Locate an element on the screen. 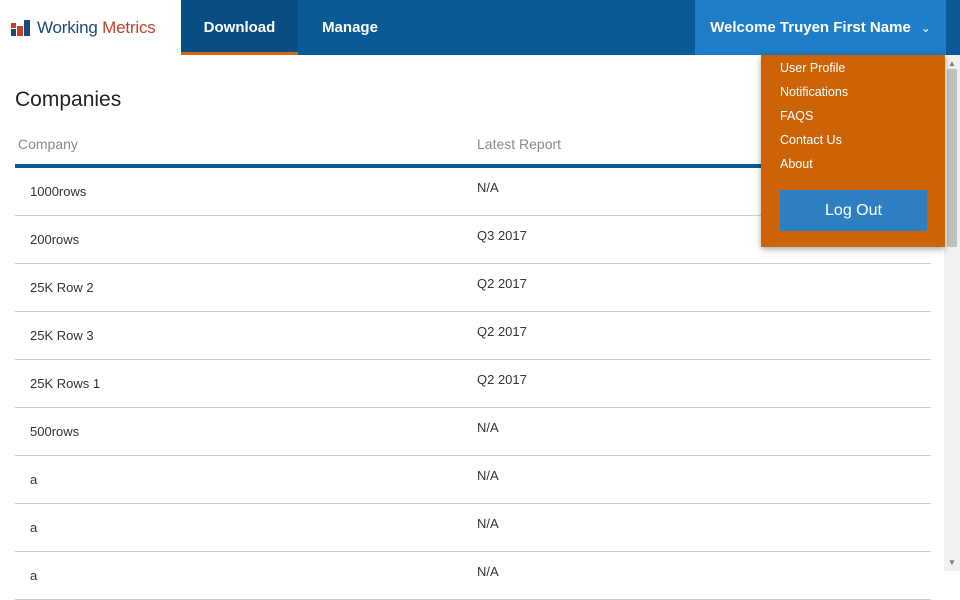  scroll-down-arrow-icon: ▼ is located at coordinates (952, 562).